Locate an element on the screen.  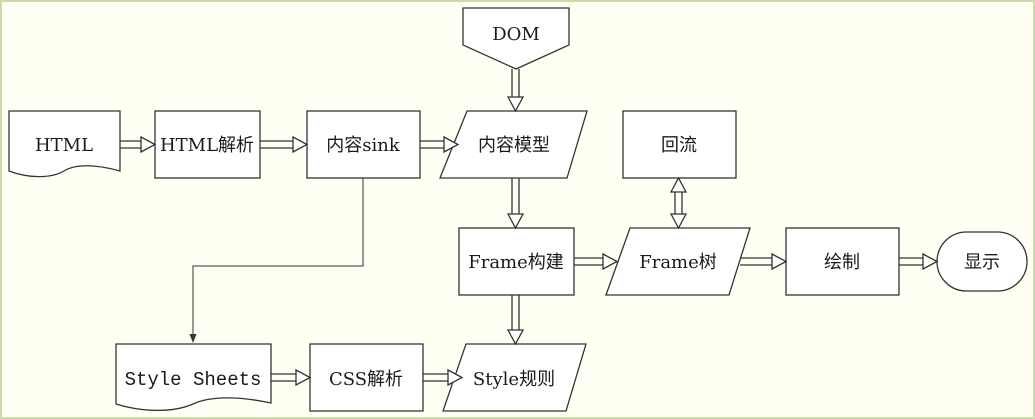
html-parse-label: HTML解析 is located at coordinates (207, 145).